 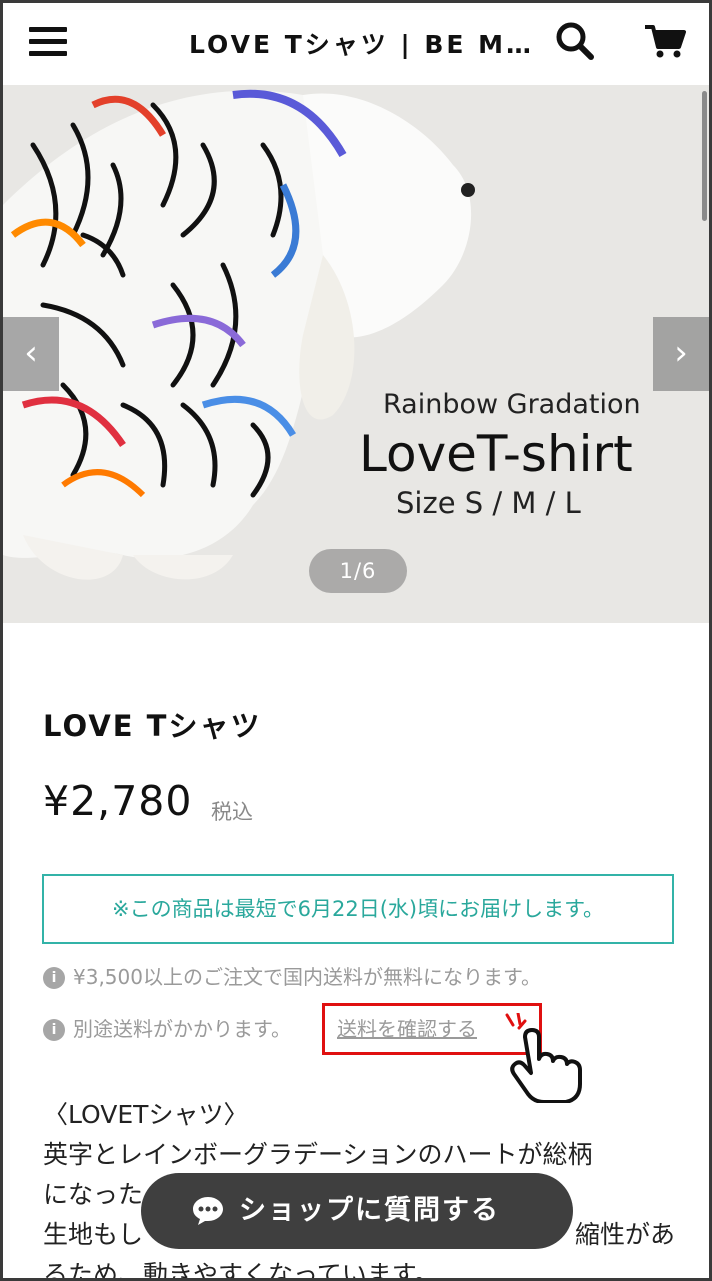 I want to click on shopping-cart-icon, so click(x=665, y=41).